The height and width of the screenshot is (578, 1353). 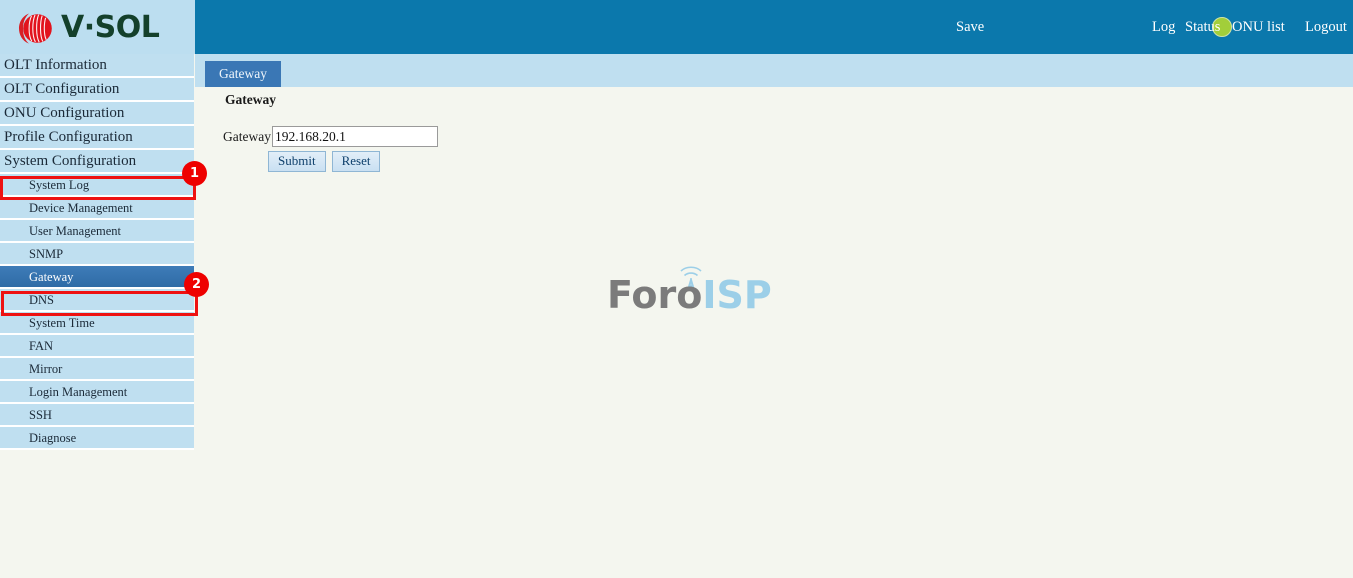 What do you see at coordinates (41, 346) in the screenshot?
I see `sidebar-item-label: FAN` at bounding box center [41, 346].